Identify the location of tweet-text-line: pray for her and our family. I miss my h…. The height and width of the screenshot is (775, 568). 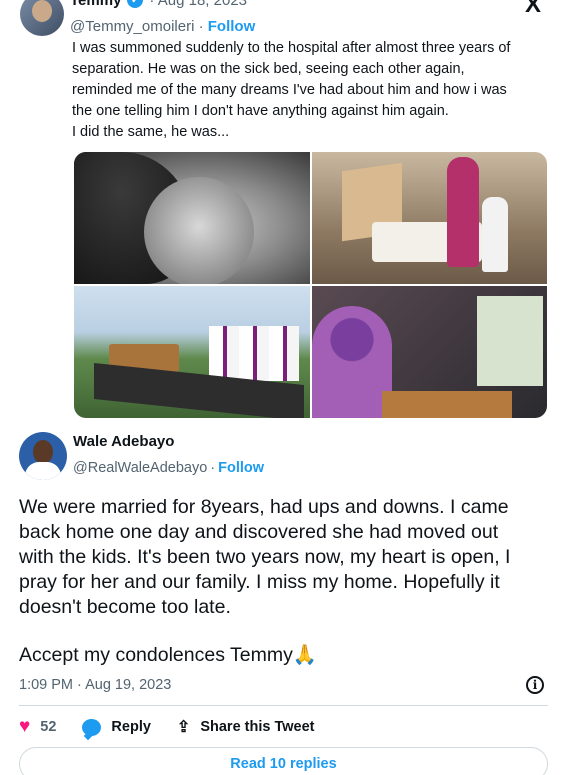
(259, 582).